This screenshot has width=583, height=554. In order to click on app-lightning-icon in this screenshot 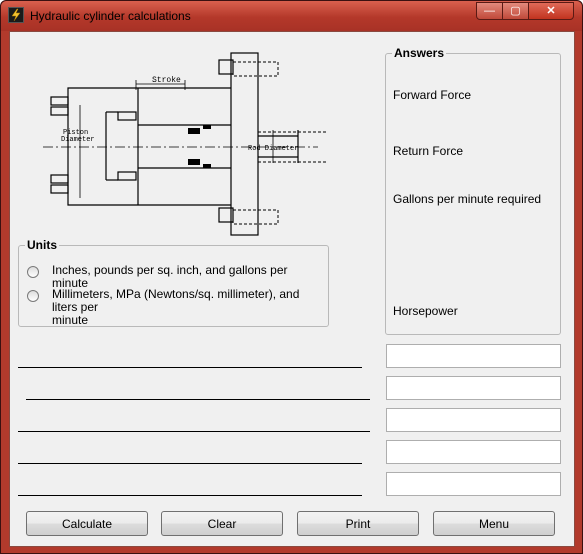, I will do `click(16, 15)`.